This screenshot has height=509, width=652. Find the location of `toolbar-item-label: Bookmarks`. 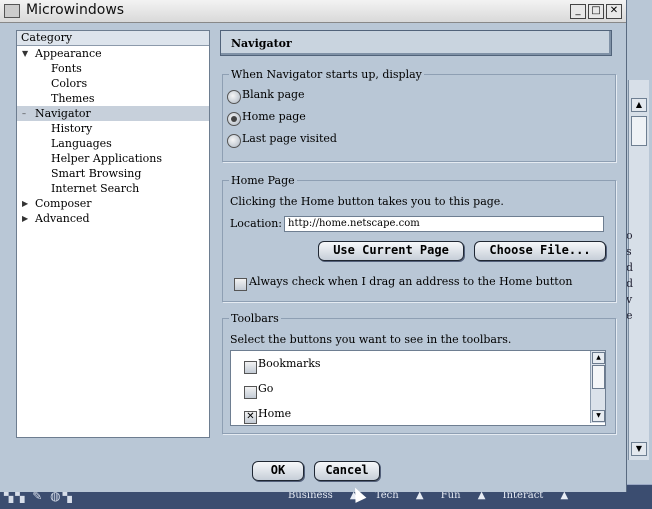

toolbar-item-label: Bookmarks is located at coordinates (289, 363).